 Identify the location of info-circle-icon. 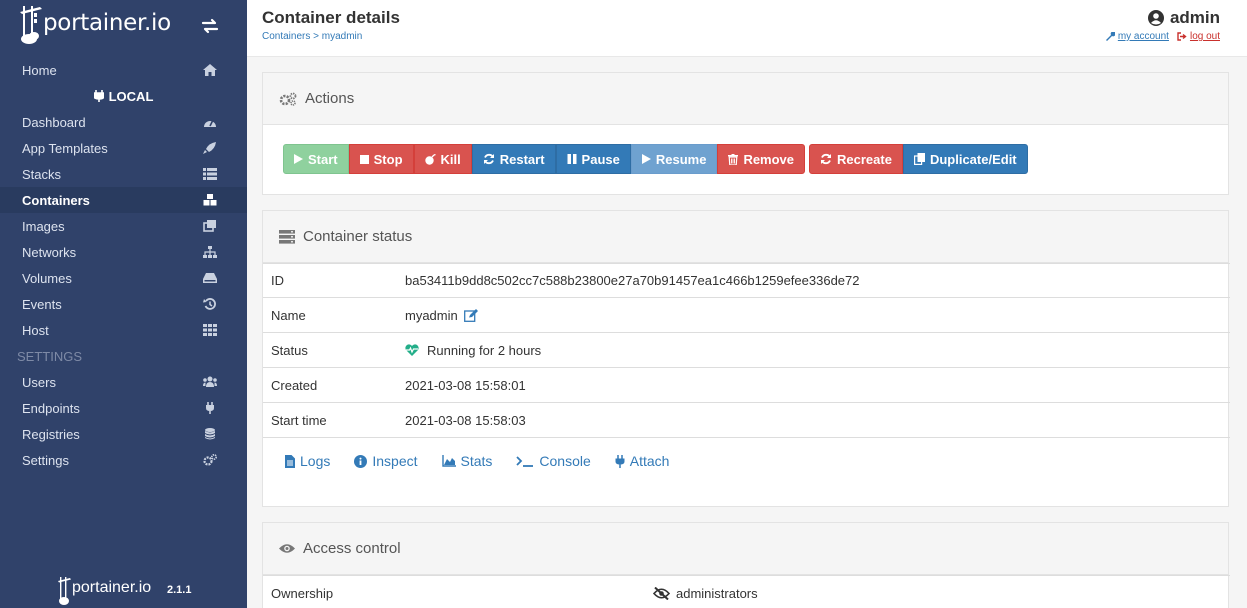
(361, 461).